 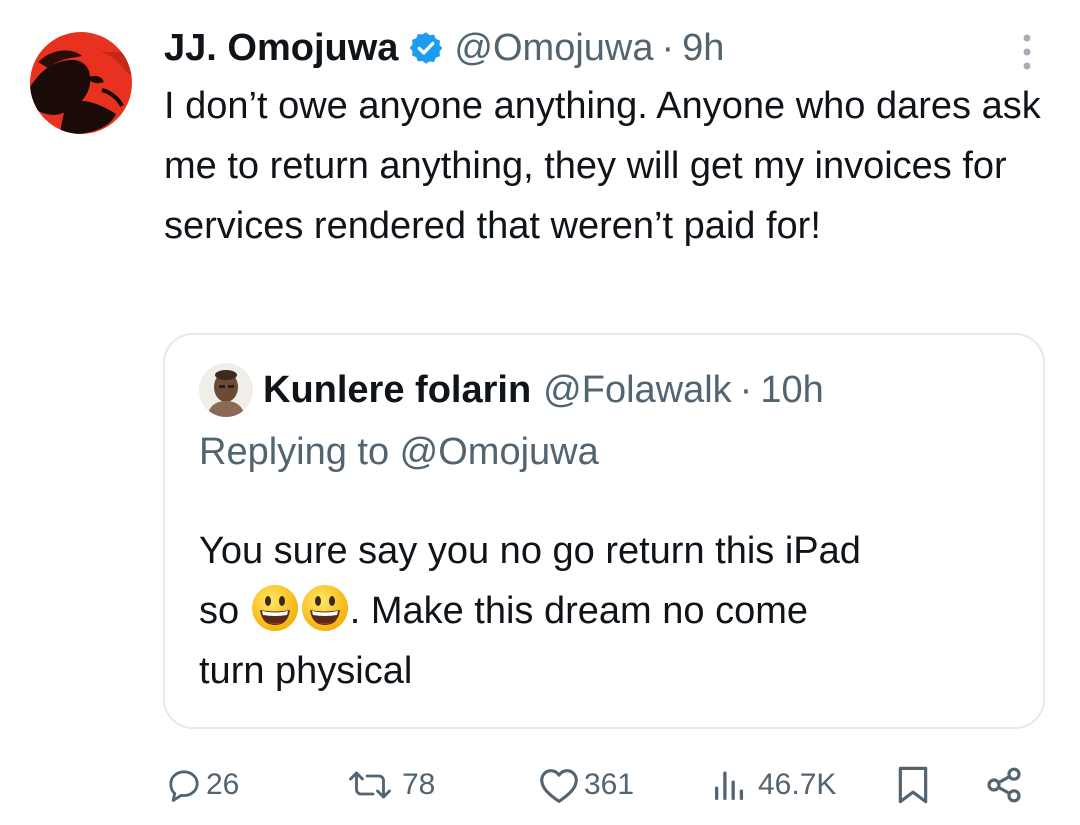 I want to click on reply-button: 26, so click(x=202, y=785).